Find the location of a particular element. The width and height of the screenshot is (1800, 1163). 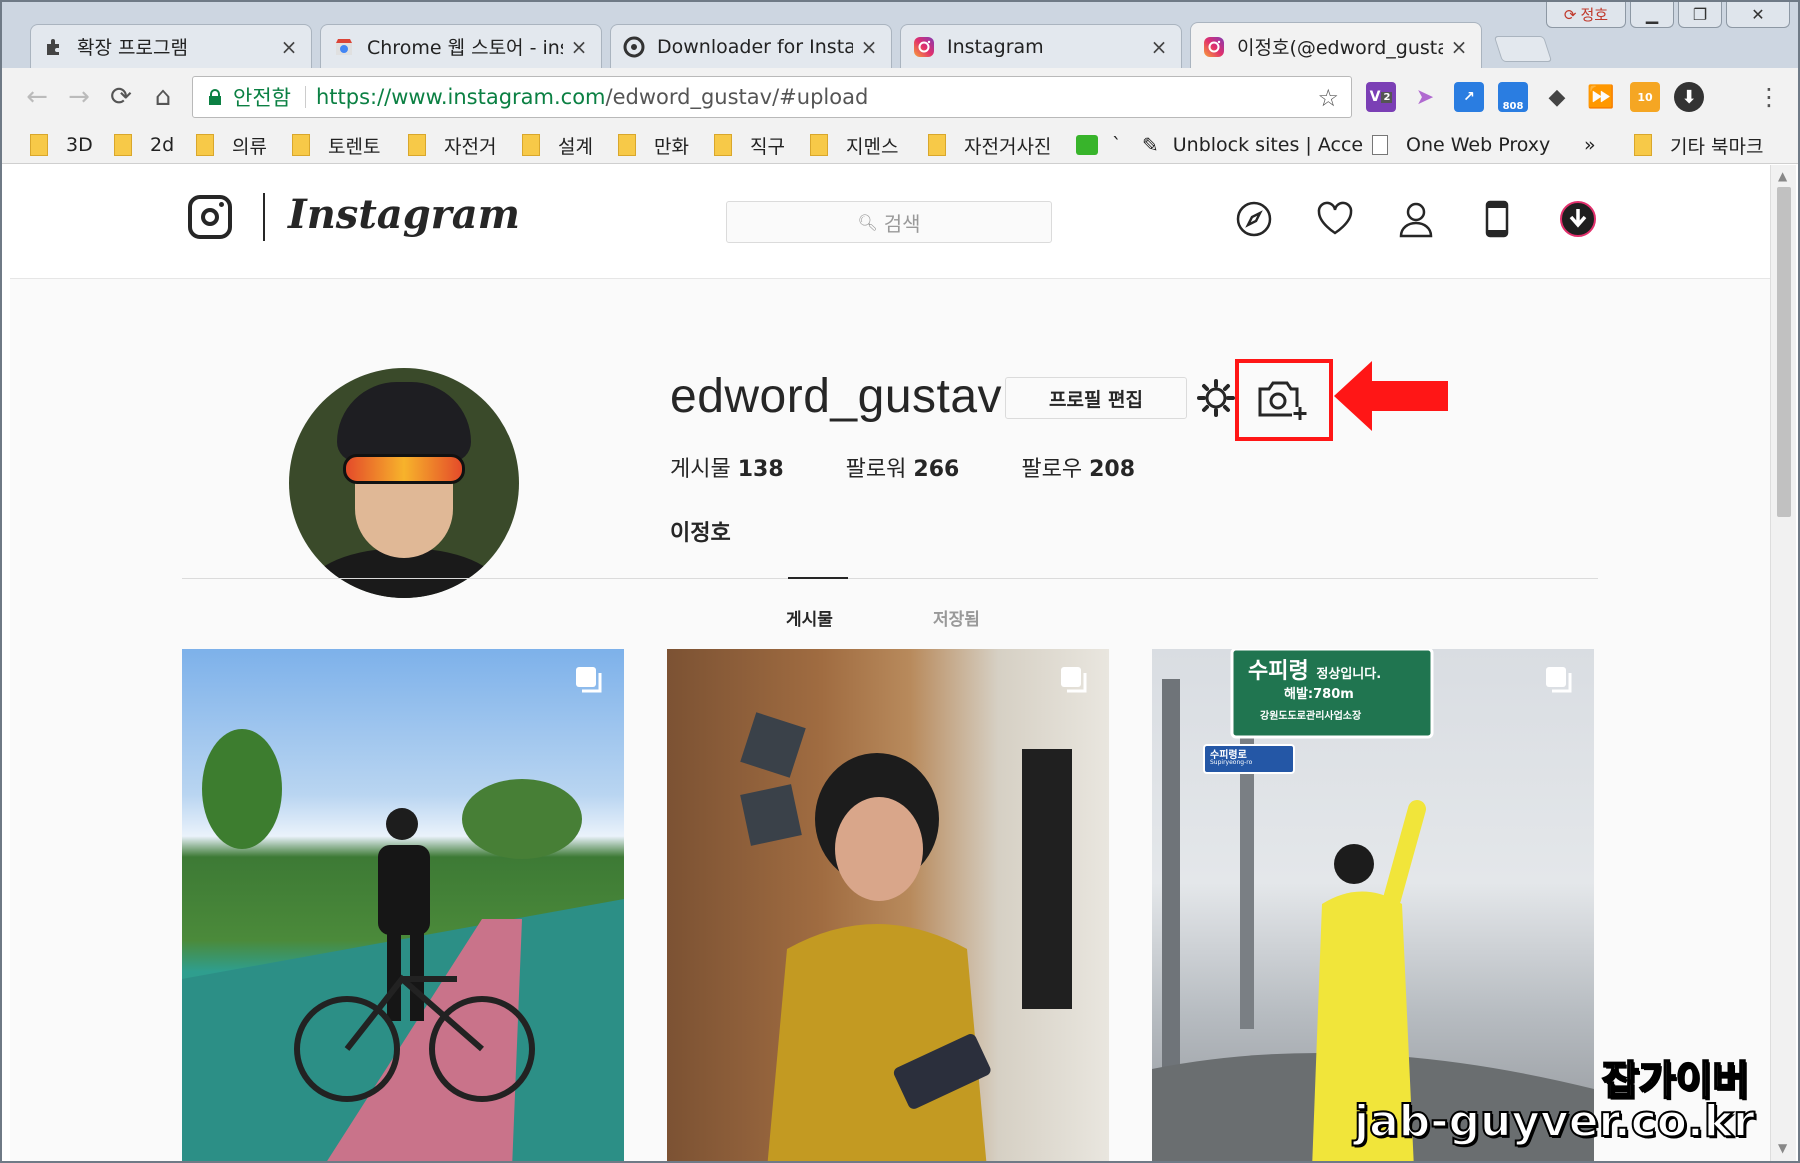

profile-stats: 게시물 138 팔로워 266 팔로우 208 is located at coordinates (933, 467).